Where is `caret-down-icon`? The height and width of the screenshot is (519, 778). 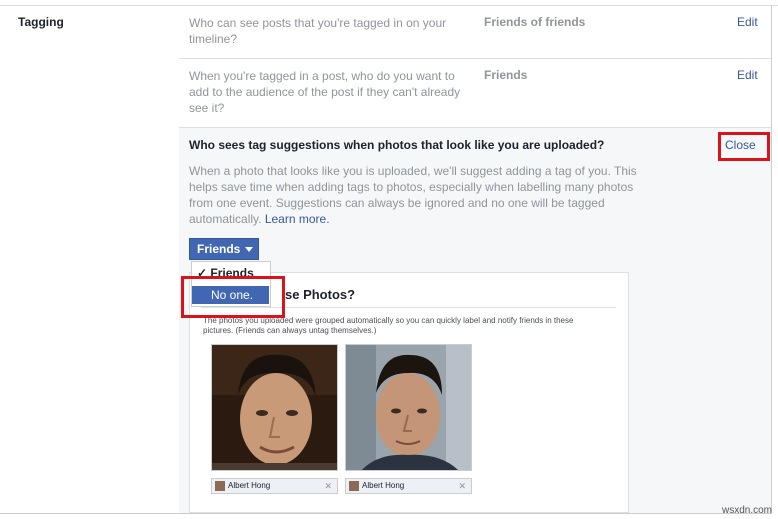
caret-down-icon is located at coordinates (249, 250).